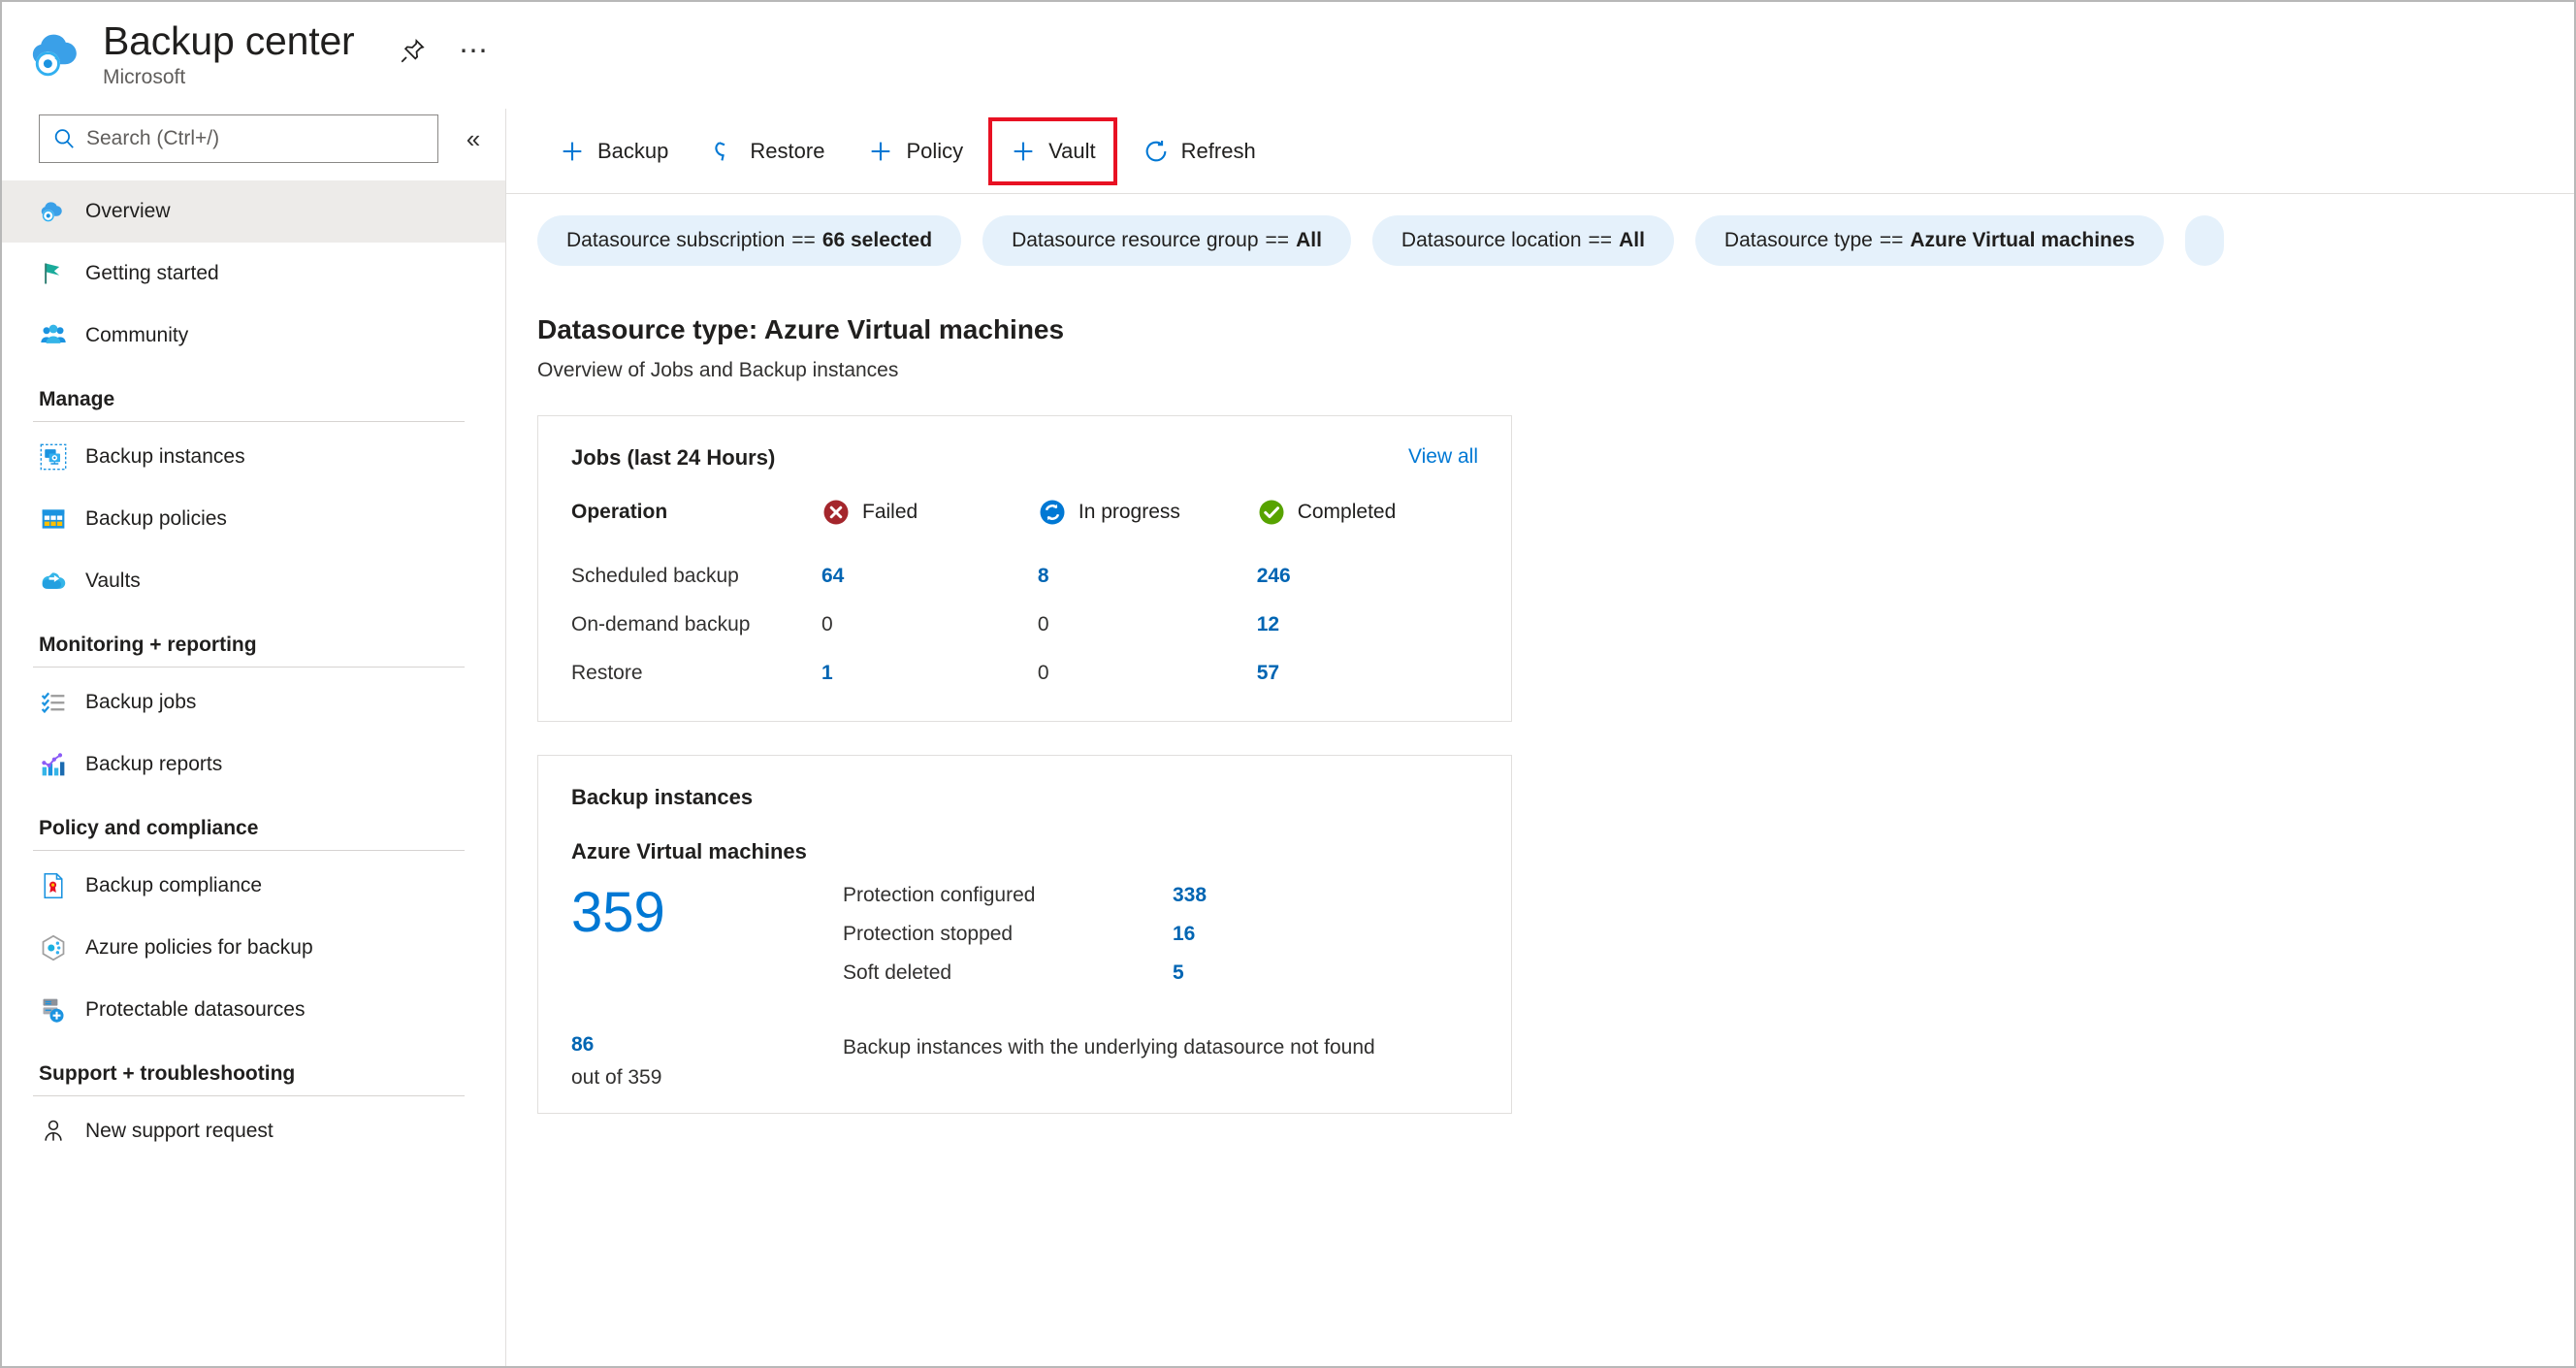  I want to click on sidebar-item-backup-reports: Backup reports, so click(253, 764).